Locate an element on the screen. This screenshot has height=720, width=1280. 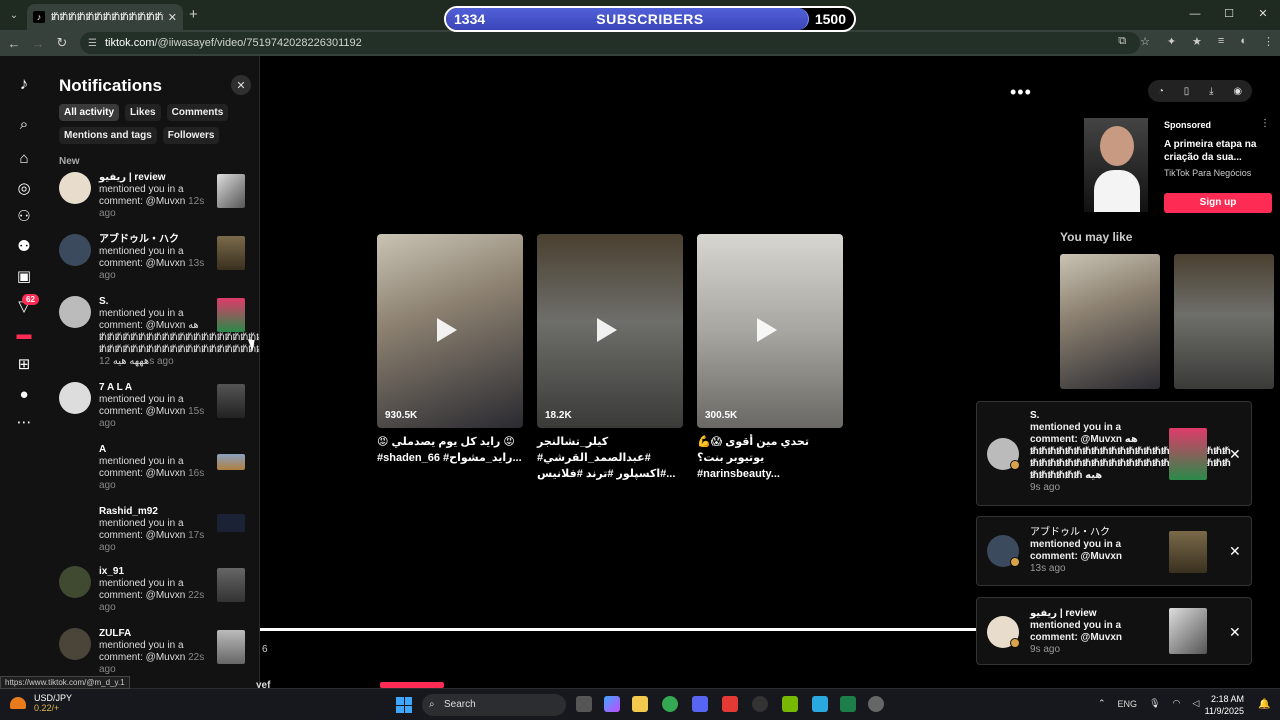
maximize-button: ☐ is located at coordinates (1229, 15).